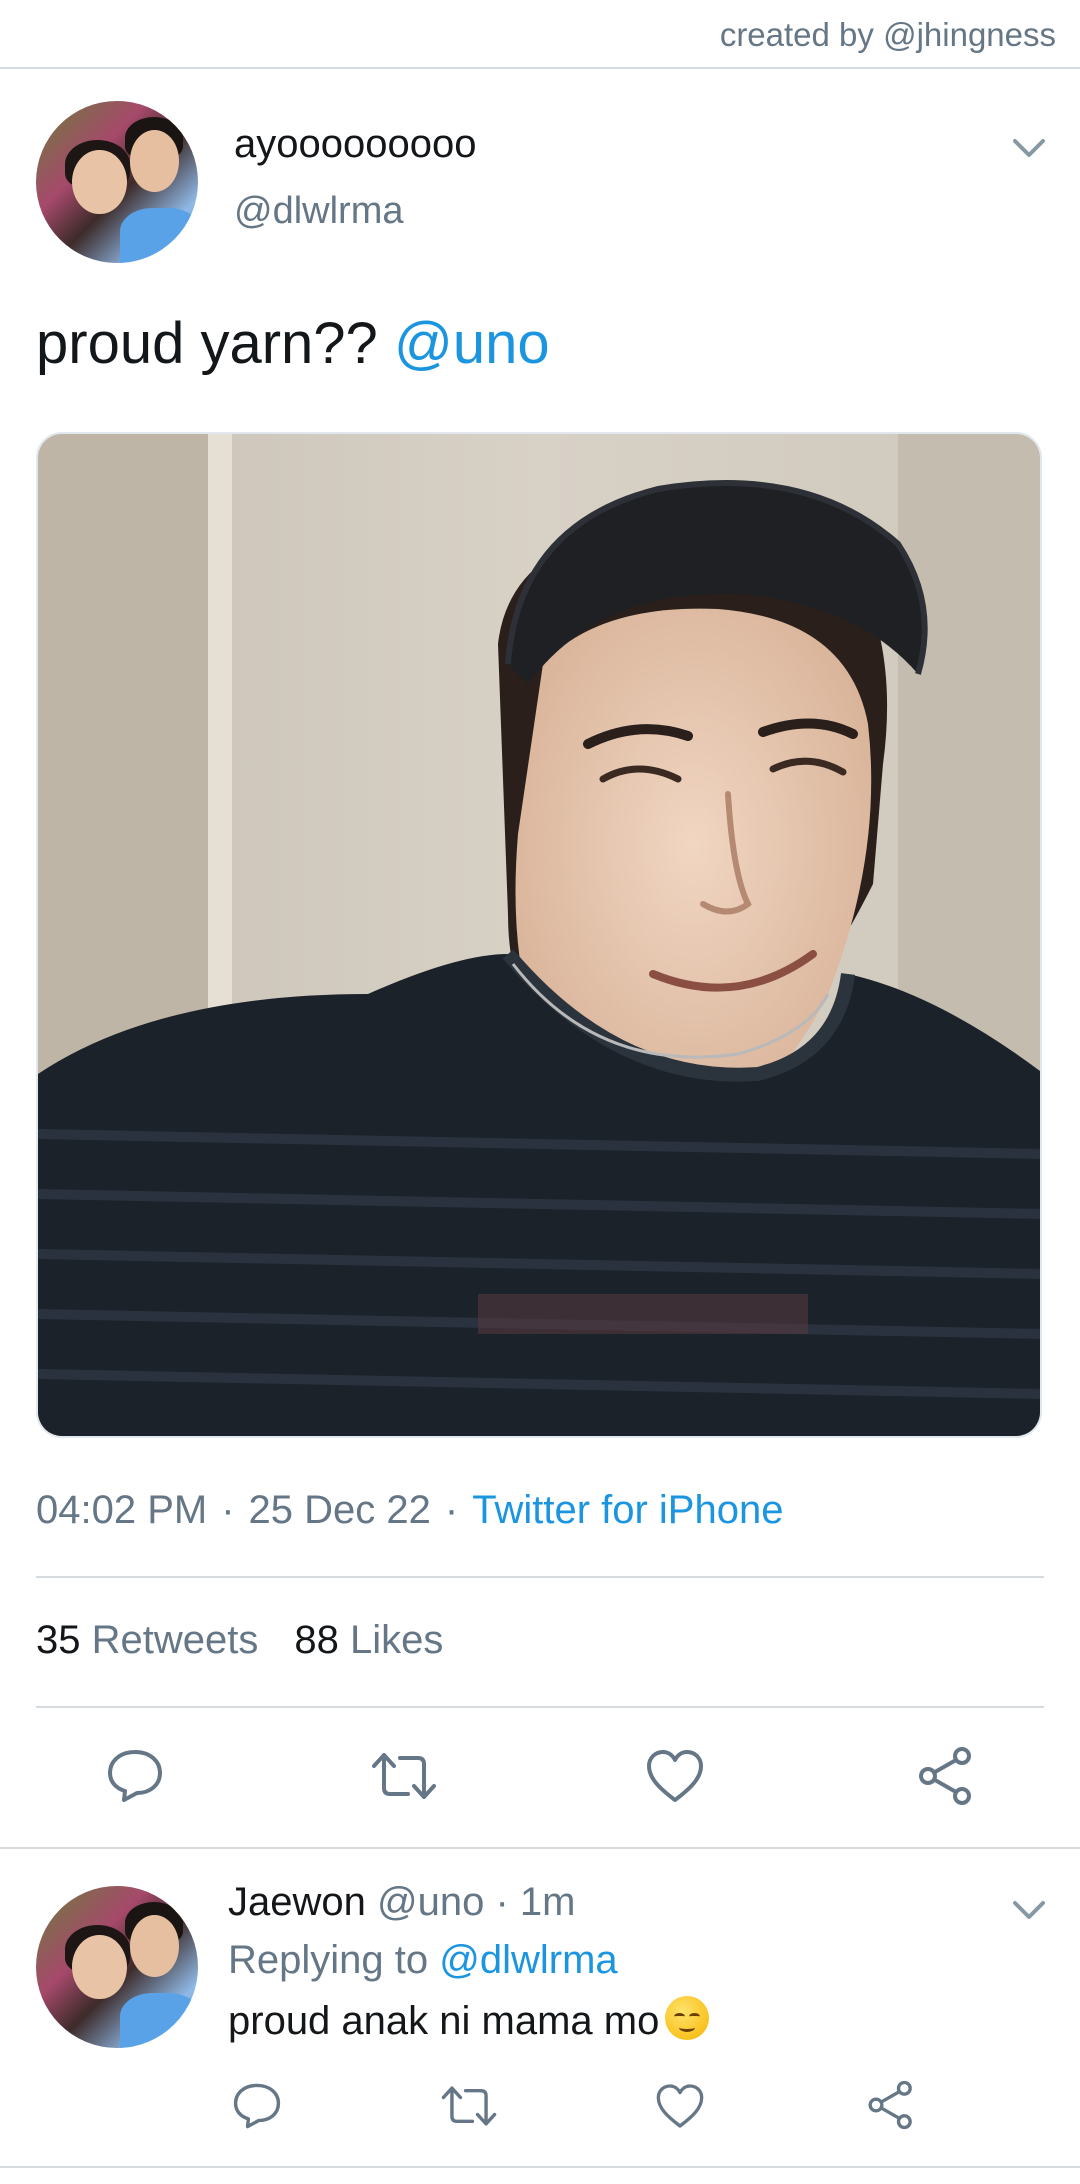  Describe the element at coordinates (355, 144) in the screenshot. I see `author-display-name: ayooooooooo` at that location.